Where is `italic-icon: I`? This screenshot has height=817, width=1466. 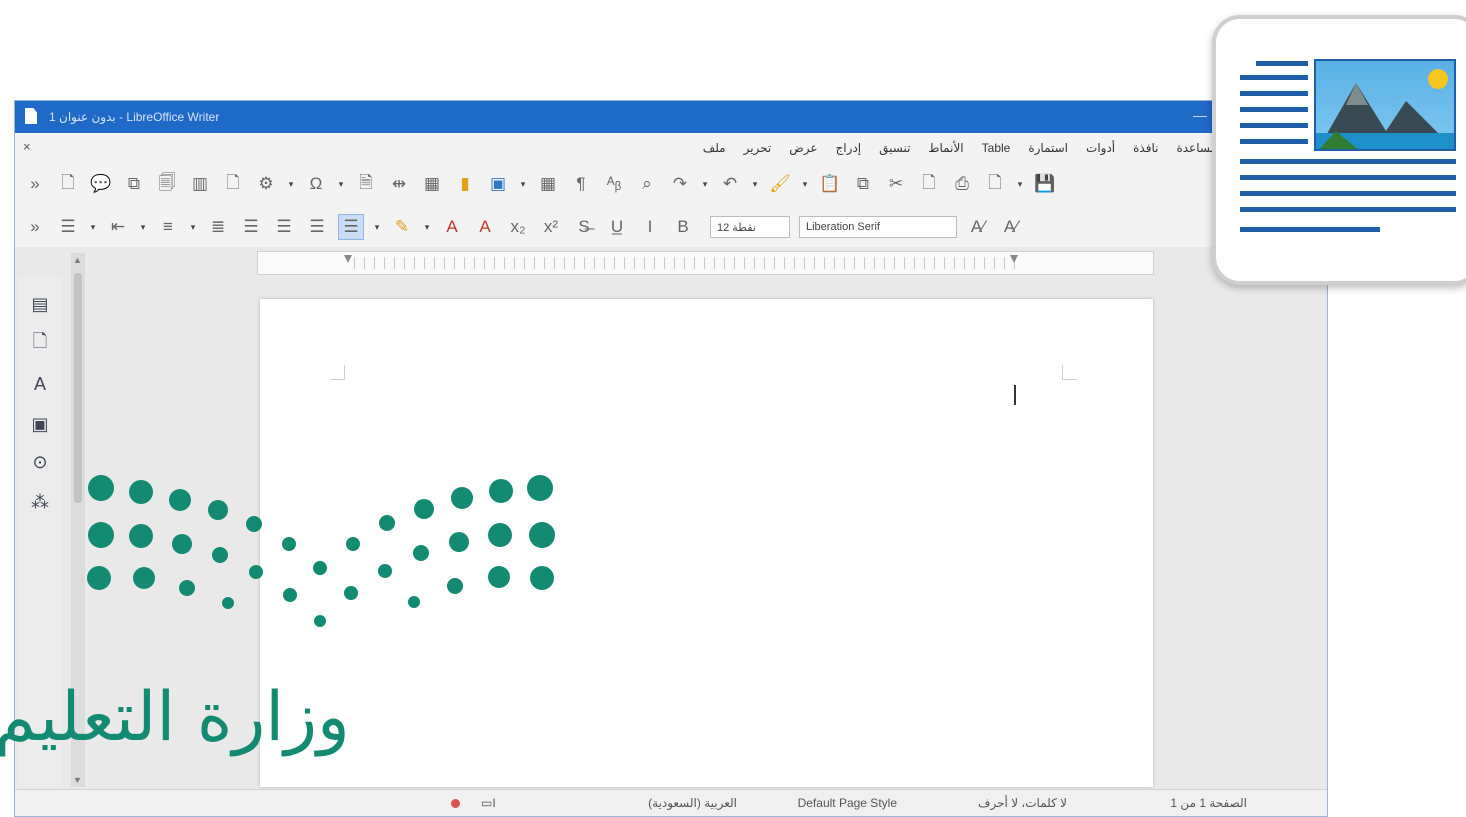
italic-icon: I is located at coordinates (650, 227).